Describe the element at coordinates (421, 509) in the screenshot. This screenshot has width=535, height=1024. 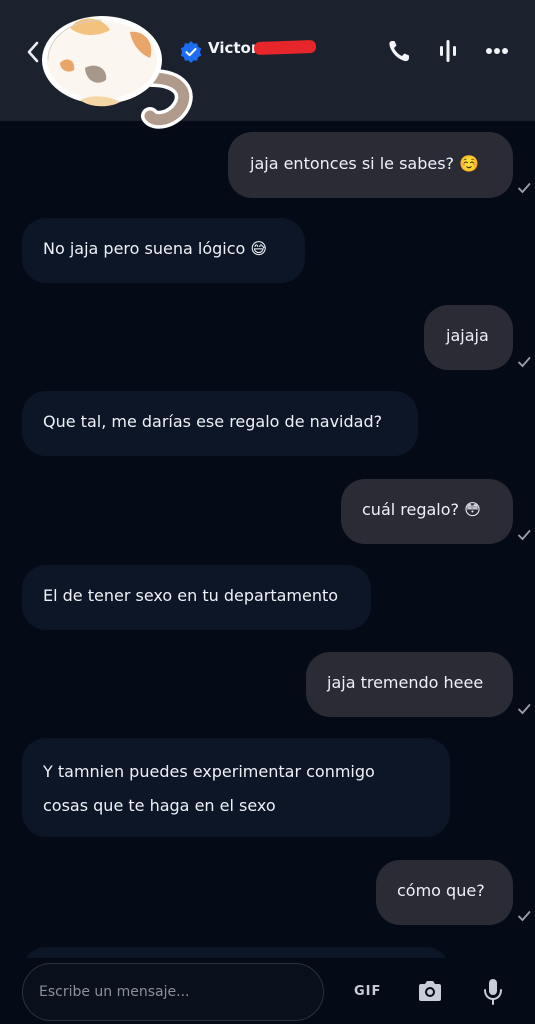
I see `message-text: cuál regalo? 😳` at that location.